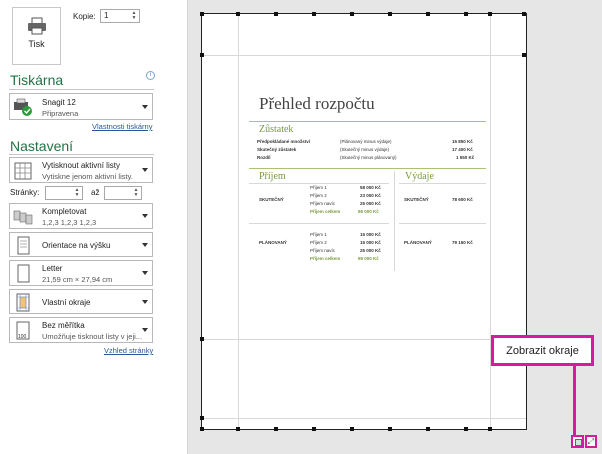 Image resolution: width=602 pixels, height=454 pixels. What do you see at coordinates (66, 302) in the screenshot?
I see `margins-title: Vlastní okraje` at bounding box center [66, 302].